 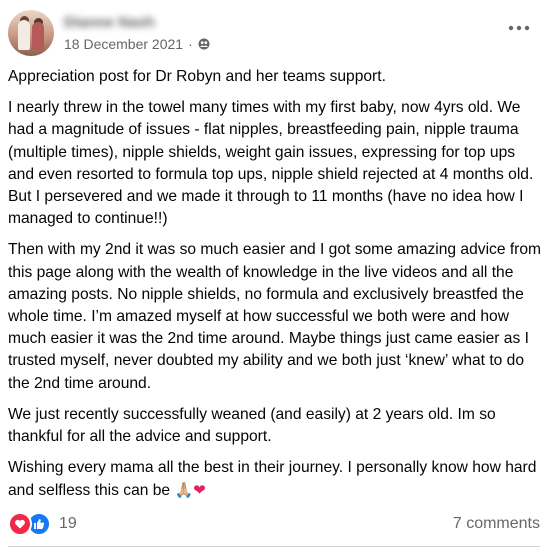 What do you see at coordinates (20, 524) in the screenshot?
I see `love-reaction-icon` at bounding box center [20, 524].